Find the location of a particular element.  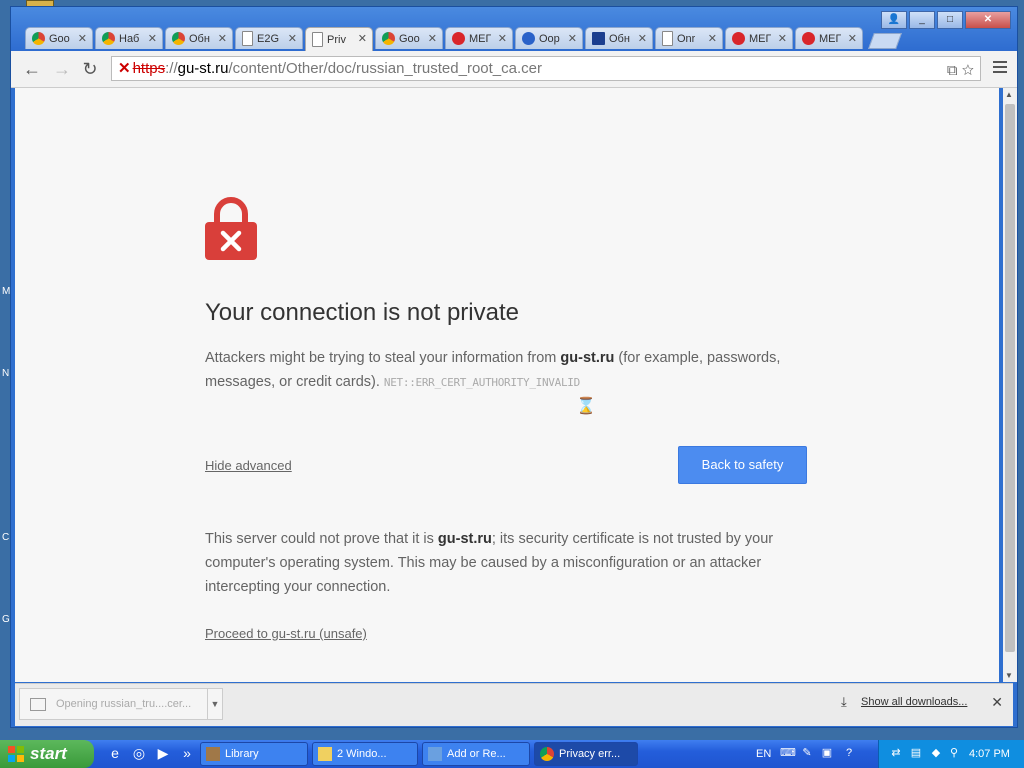

page-icon is located at coordinates (247, 38).